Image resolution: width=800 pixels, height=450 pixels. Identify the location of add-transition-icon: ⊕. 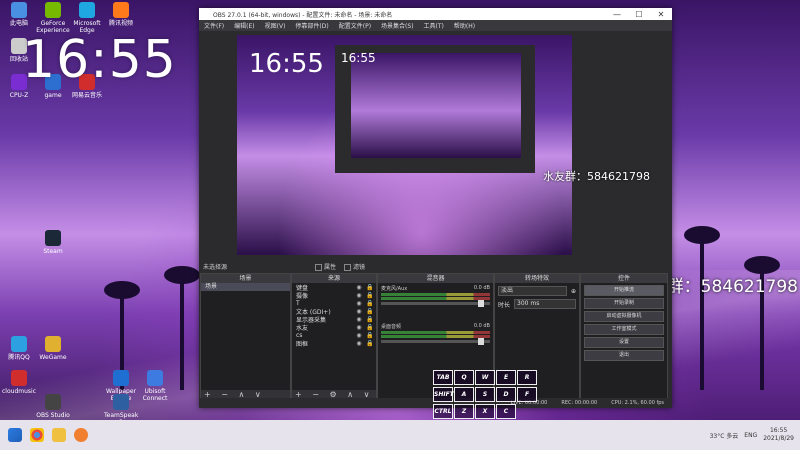
(573, 291).